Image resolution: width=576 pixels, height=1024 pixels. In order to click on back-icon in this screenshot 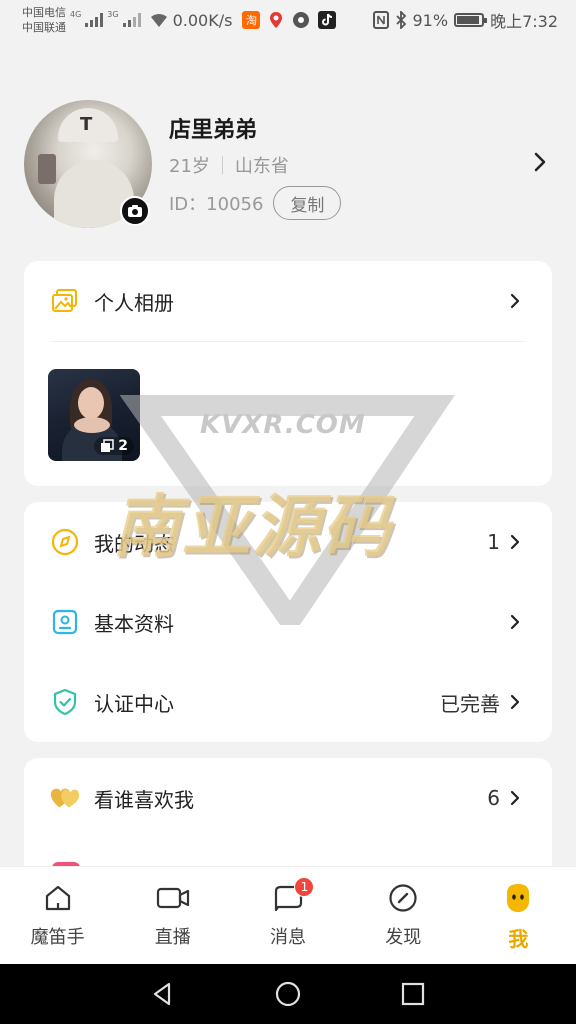, I will do `click(163, 994)`.